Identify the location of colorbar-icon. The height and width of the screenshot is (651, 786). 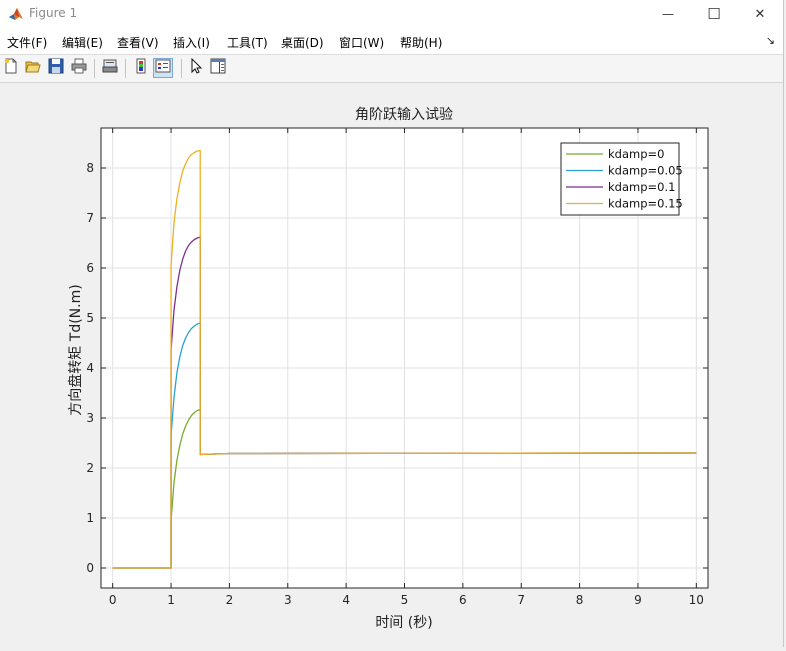
(141, 68).